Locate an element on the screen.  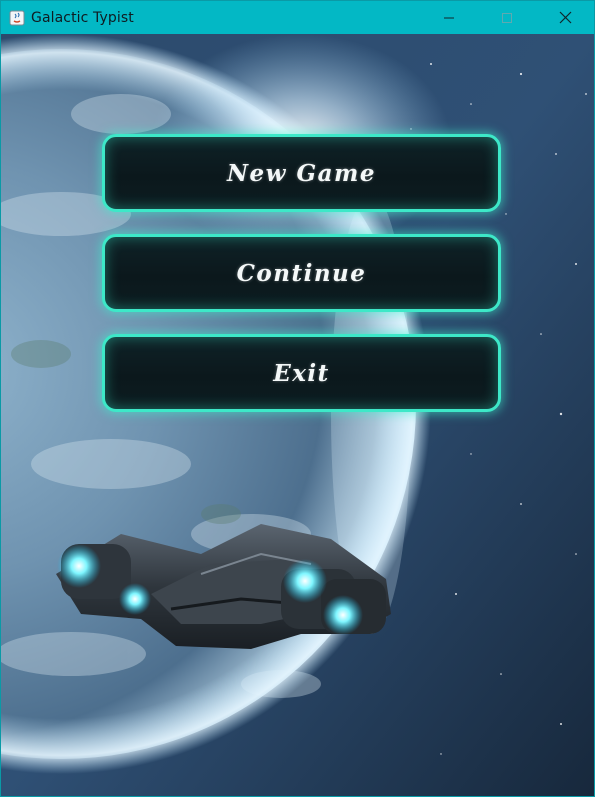
exit-button: Exit is located at coordinates (301, 373).